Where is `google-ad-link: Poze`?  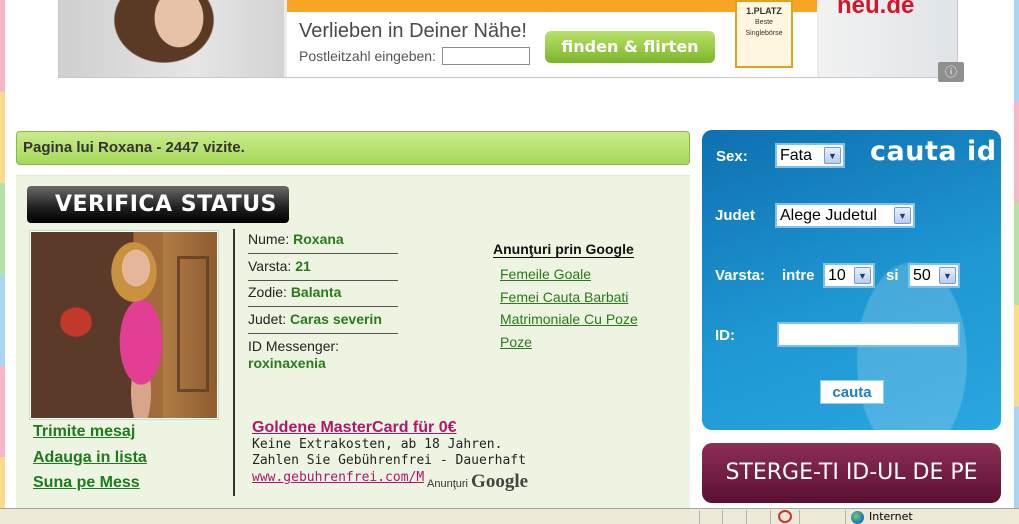 google-ad-link: Poze is located at coordinates (516, 342).